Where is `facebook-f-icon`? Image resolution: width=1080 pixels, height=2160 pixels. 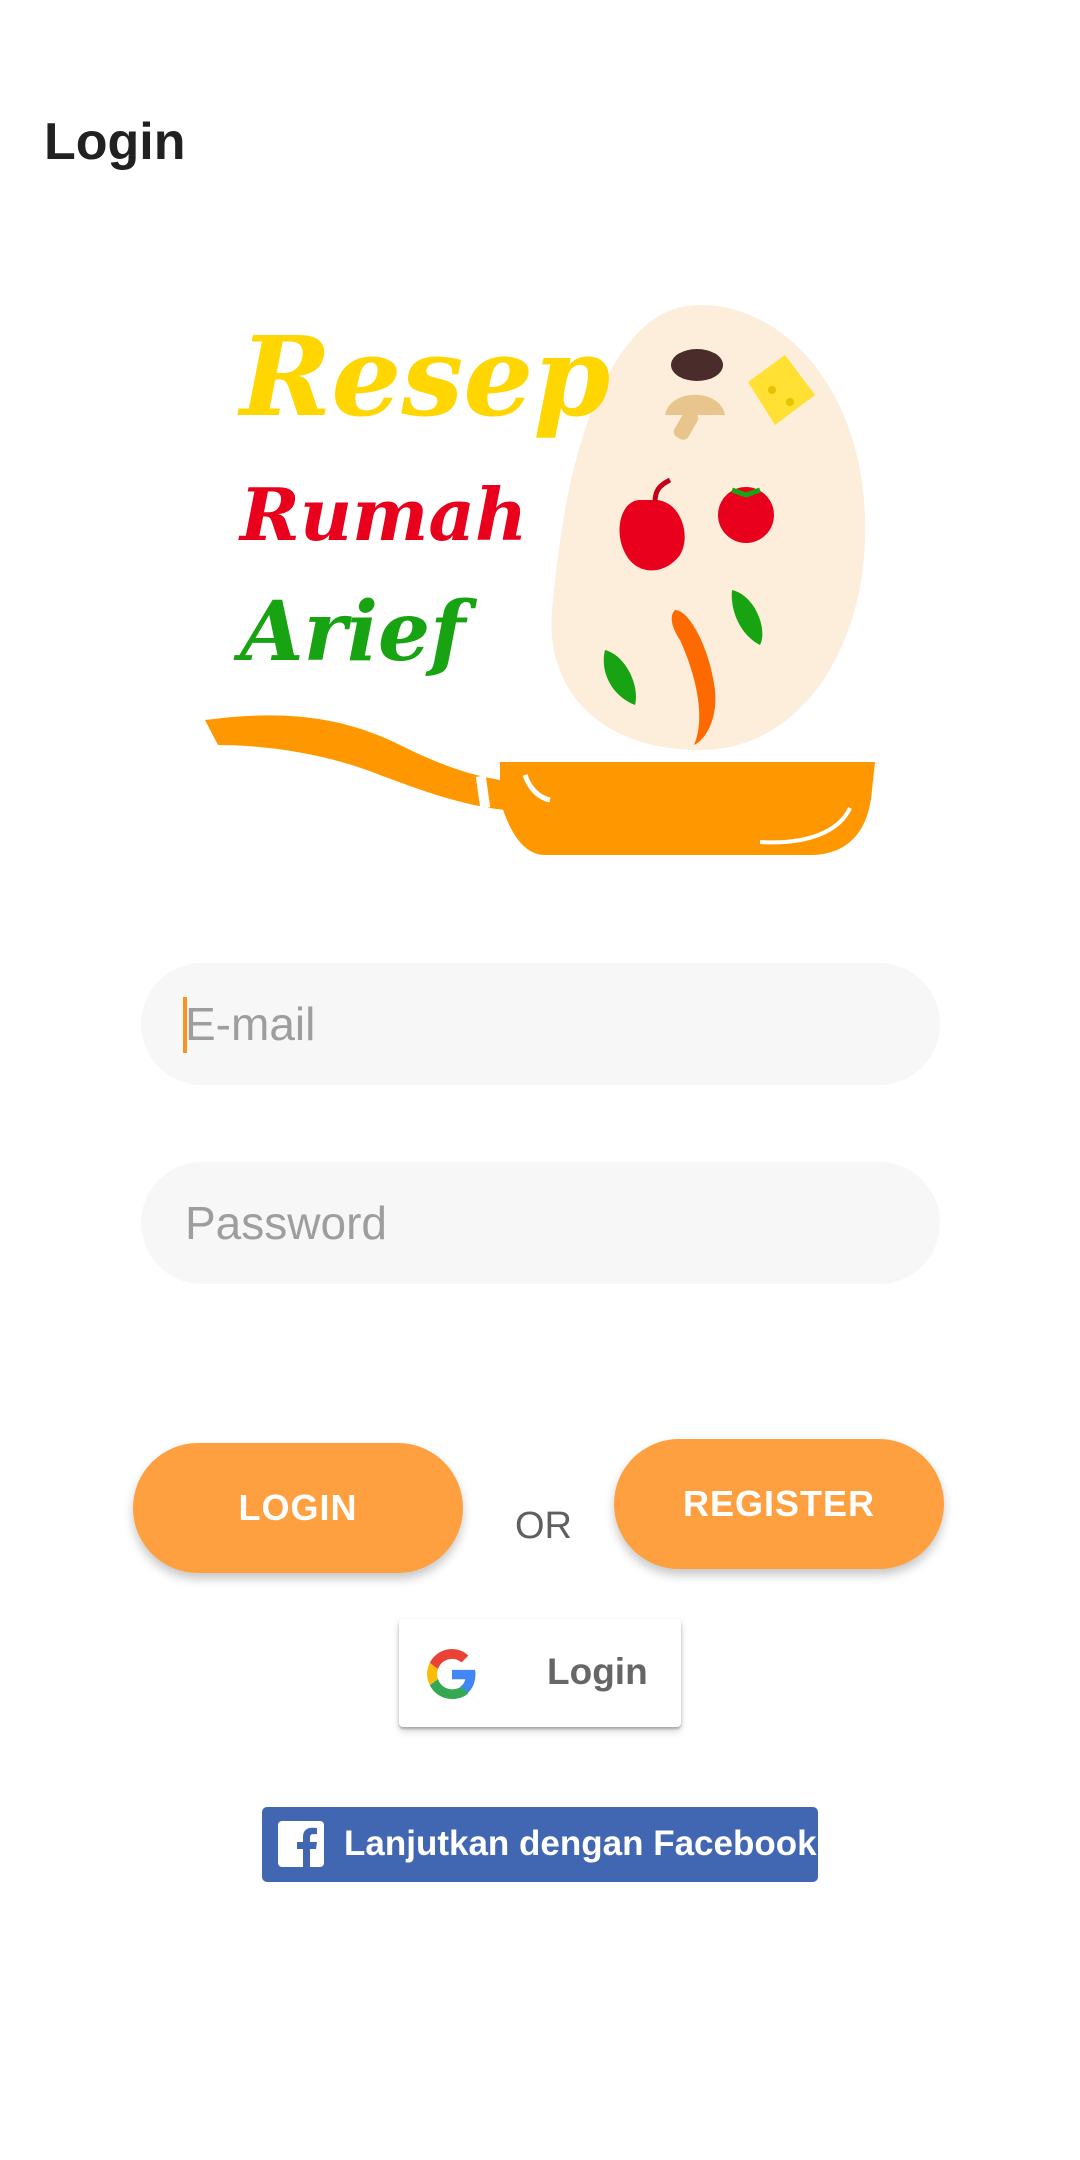
facebook-f-icon is located at coordinates (301, 1844).